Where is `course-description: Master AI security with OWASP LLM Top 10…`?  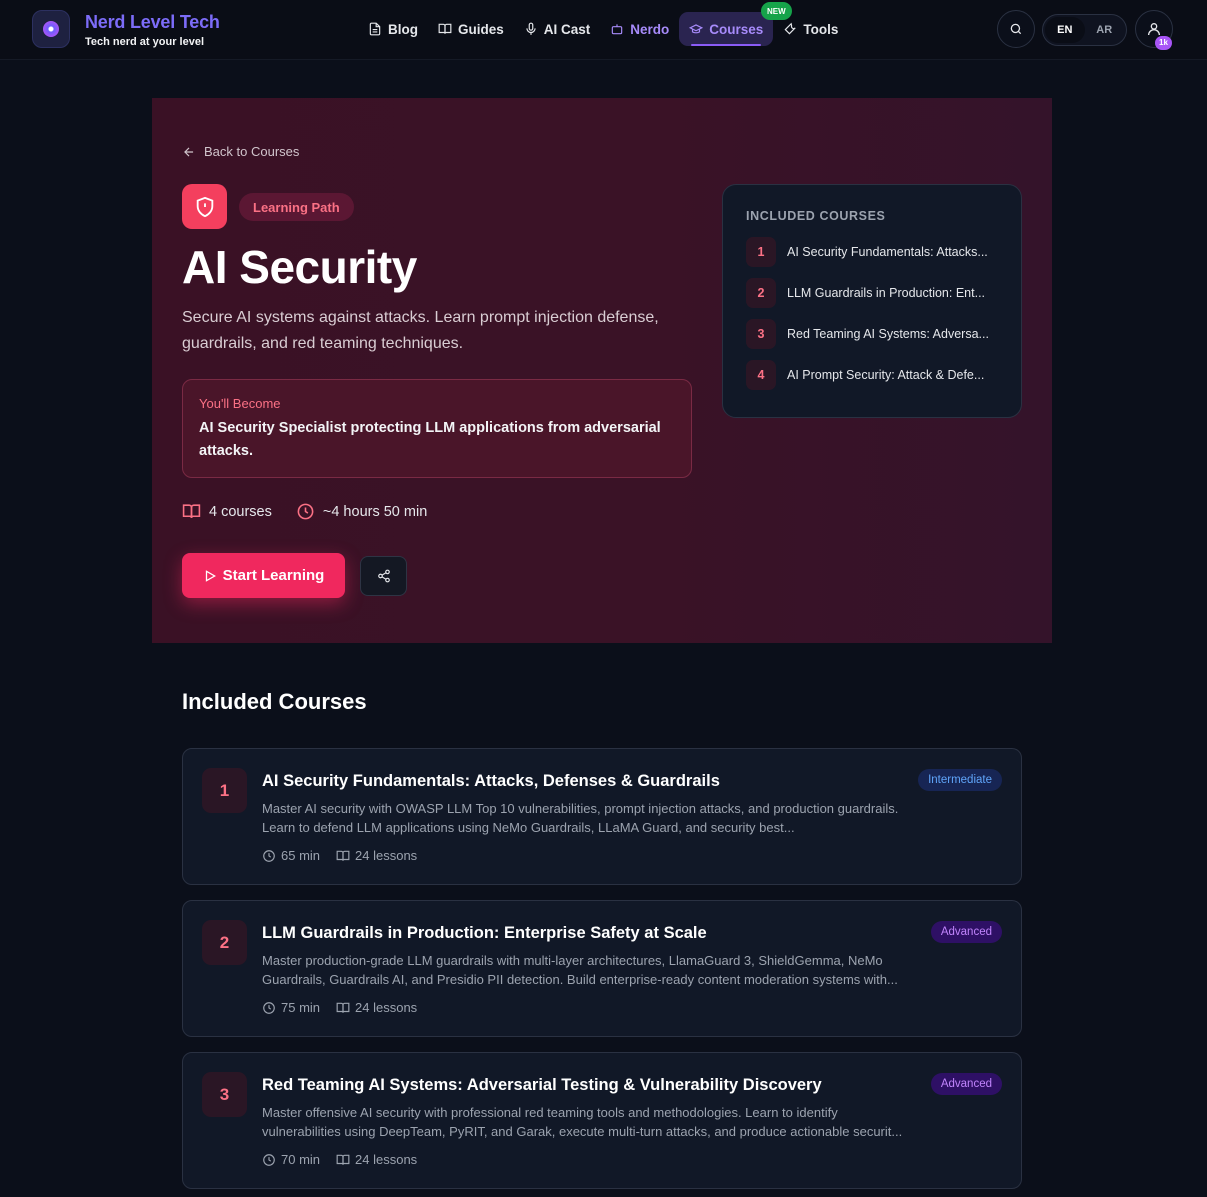 course-description: Master AI security with OWASP LLM Top 10… is located at coordinates (580, 818).